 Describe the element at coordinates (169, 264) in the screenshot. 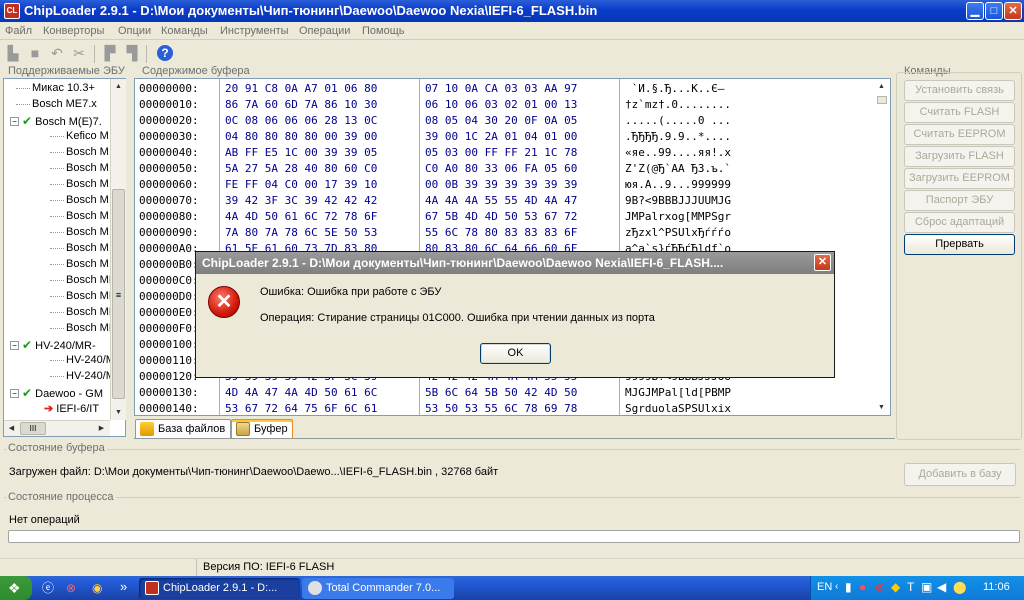

I see `hex-address: 000000B0:` at that location.